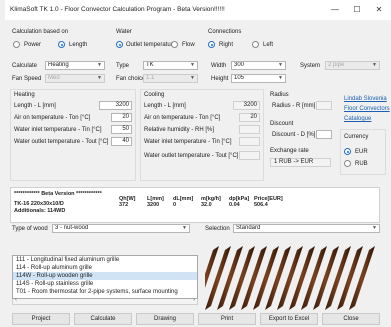 The width and height of the screenshot is (391, 327). What do you see at coordinates (335, 10) in the screenshot?
I see `minimize-icon: —` at bounding box center [335, 10].